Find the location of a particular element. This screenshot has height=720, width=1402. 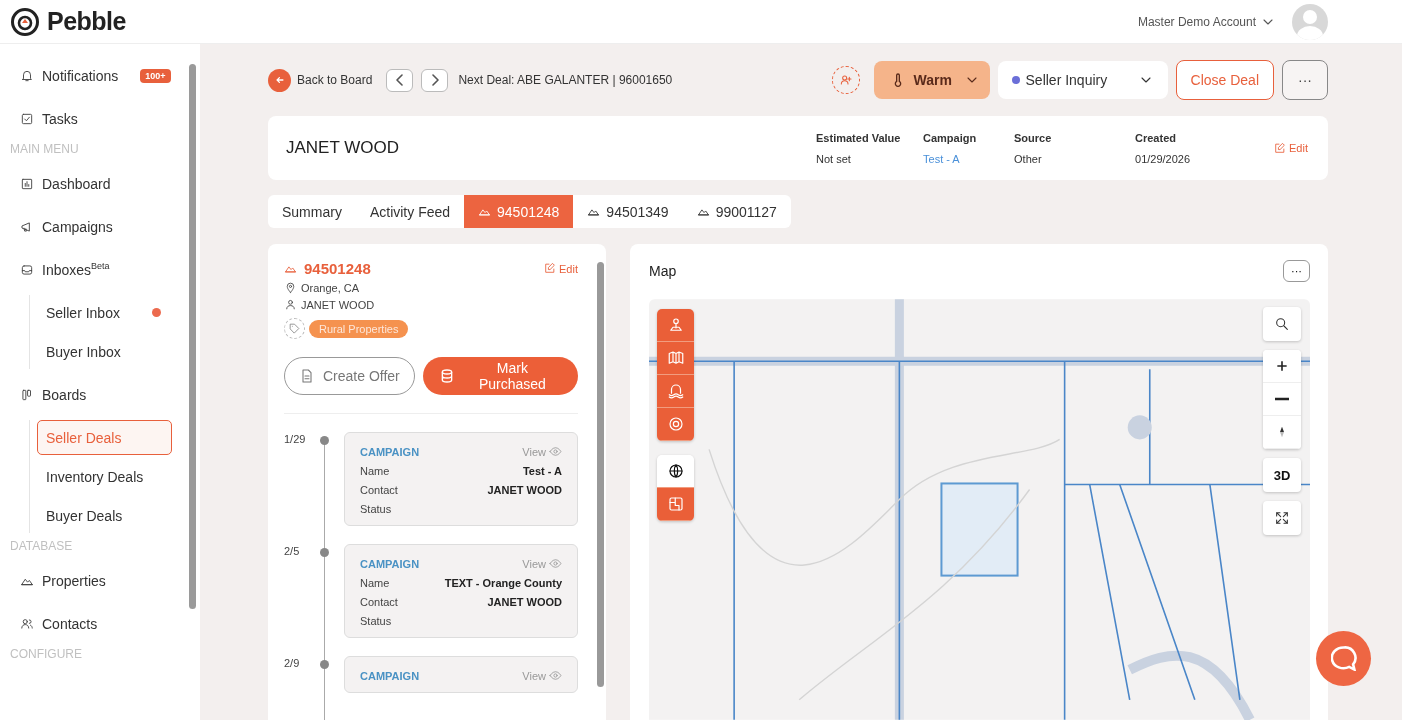

checkbox-icon is located at coordinates (27, 118).